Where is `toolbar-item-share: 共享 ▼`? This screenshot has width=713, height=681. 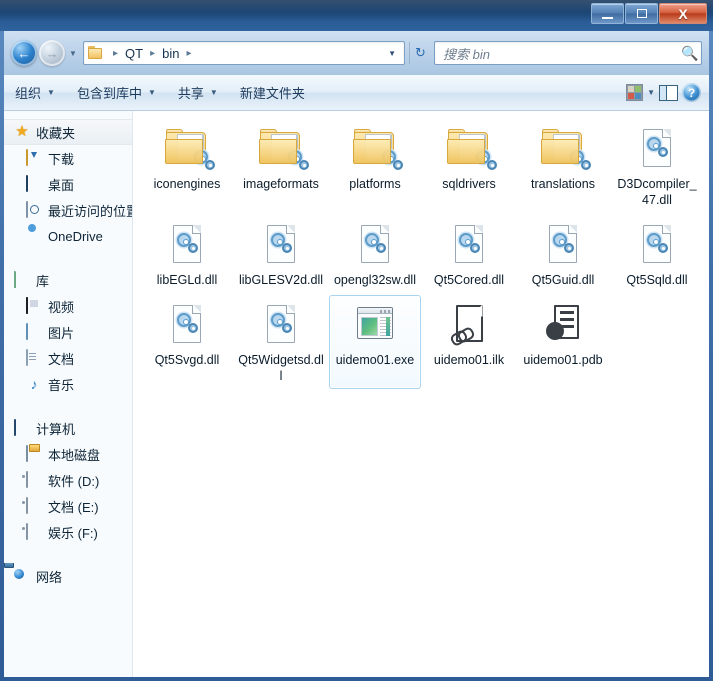
toolbar-item-share: 共享 ▼ is located at coordinates (198, 92).